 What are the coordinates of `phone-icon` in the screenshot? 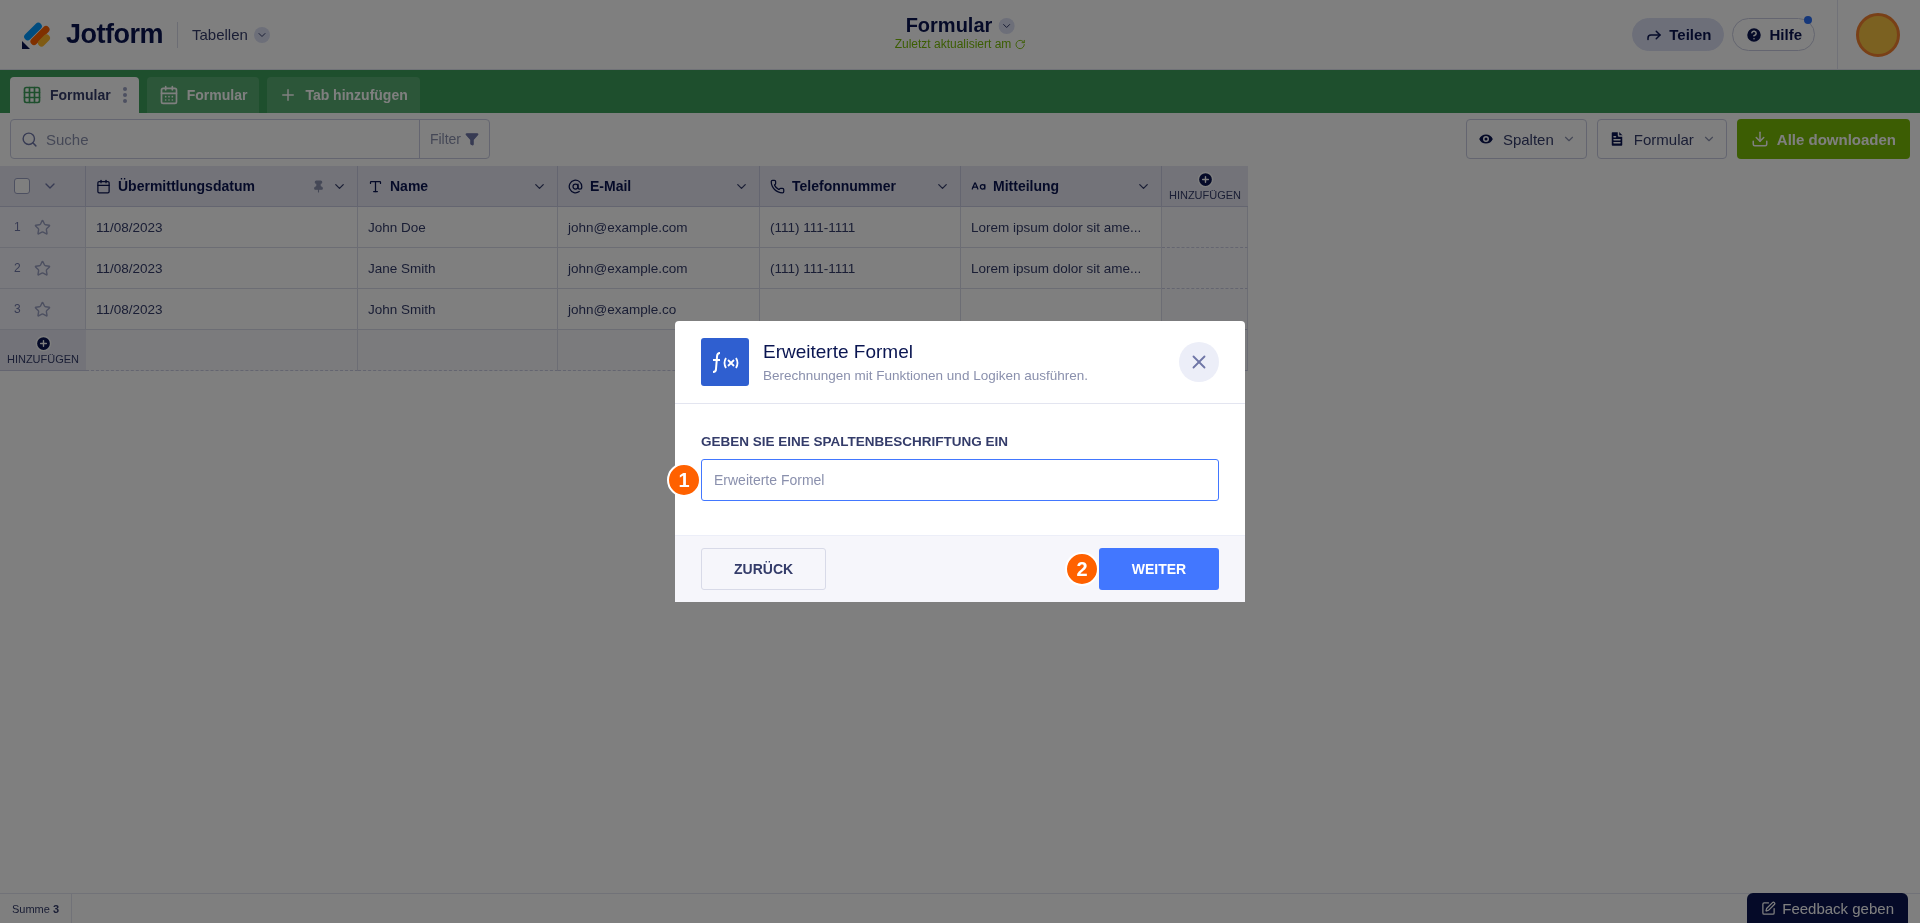 It's located at (777, 186).